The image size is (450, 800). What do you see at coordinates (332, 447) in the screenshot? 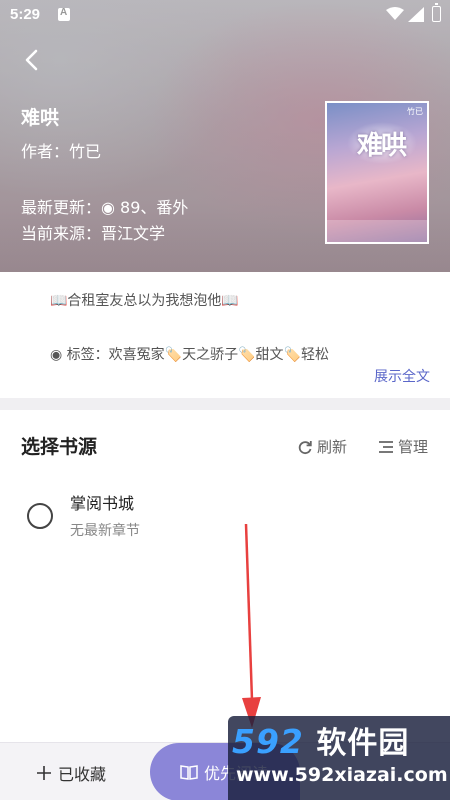
I see `refresh-label: 刷新` at bounding box center [332, 447].